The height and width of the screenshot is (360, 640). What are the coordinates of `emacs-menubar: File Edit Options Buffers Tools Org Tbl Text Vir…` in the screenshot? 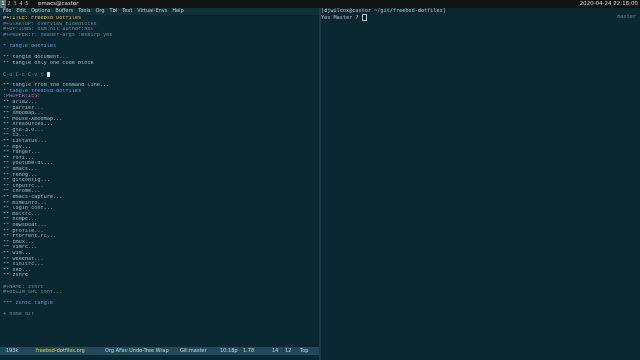 It's located at (159, 11).